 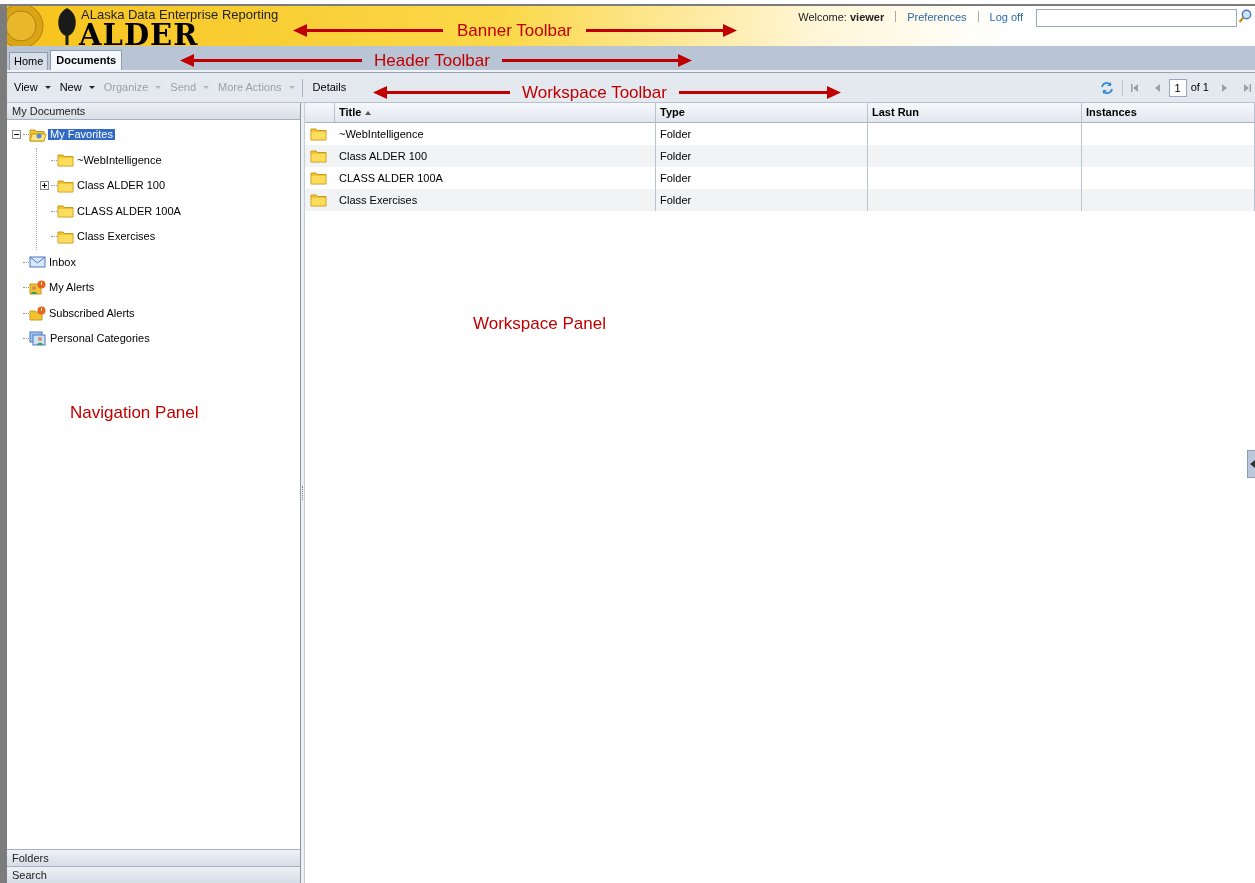 What do you see at coordinates (100, 339) in the screenshot?
I see `tree-item: Personal Categories` at bounding box center [100, 339].